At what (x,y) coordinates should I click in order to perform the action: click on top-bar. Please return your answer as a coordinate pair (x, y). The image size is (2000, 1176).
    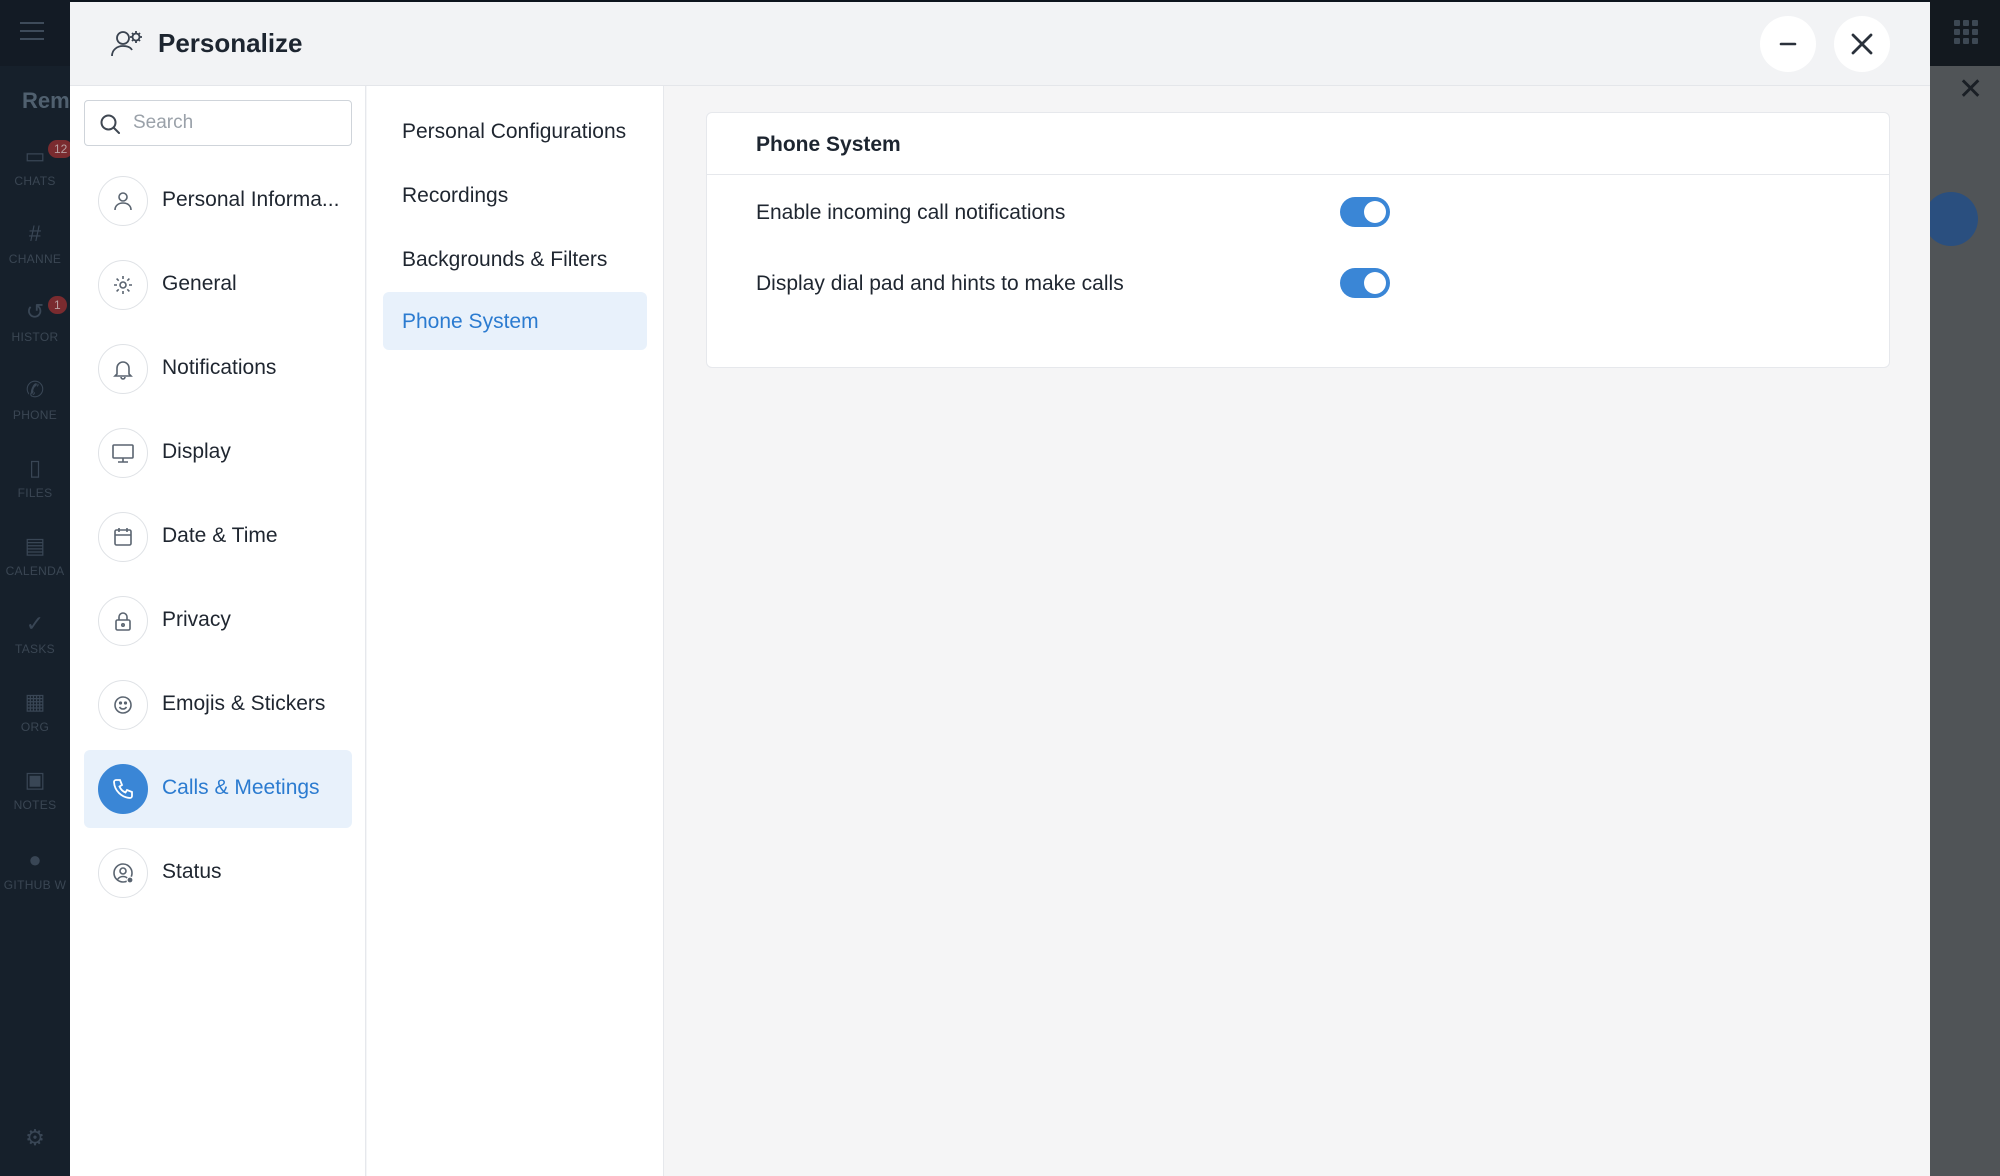
    Looking at the image, I should click on (1965, 33).